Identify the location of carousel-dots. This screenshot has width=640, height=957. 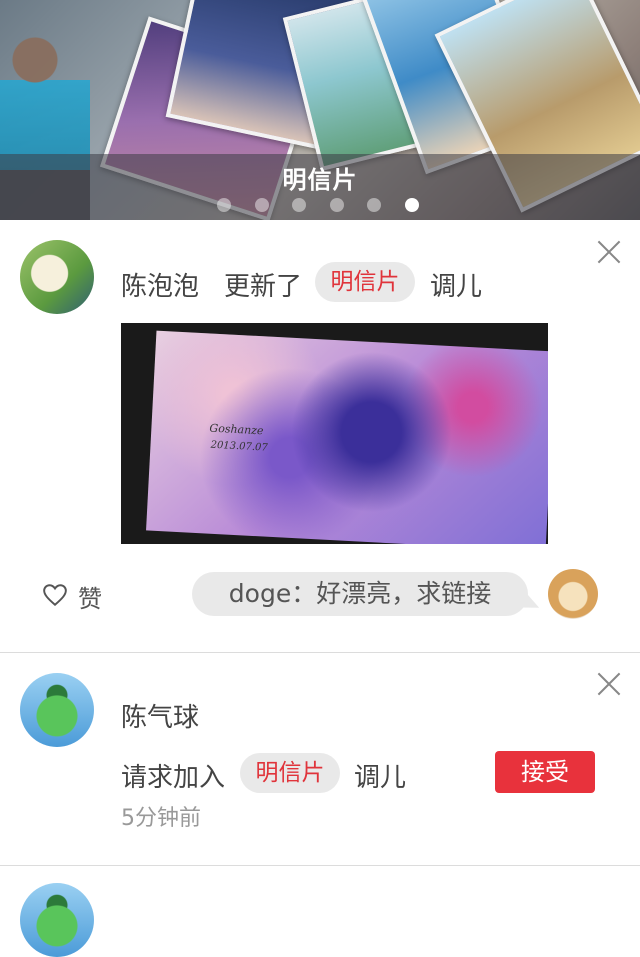
(318, 205).